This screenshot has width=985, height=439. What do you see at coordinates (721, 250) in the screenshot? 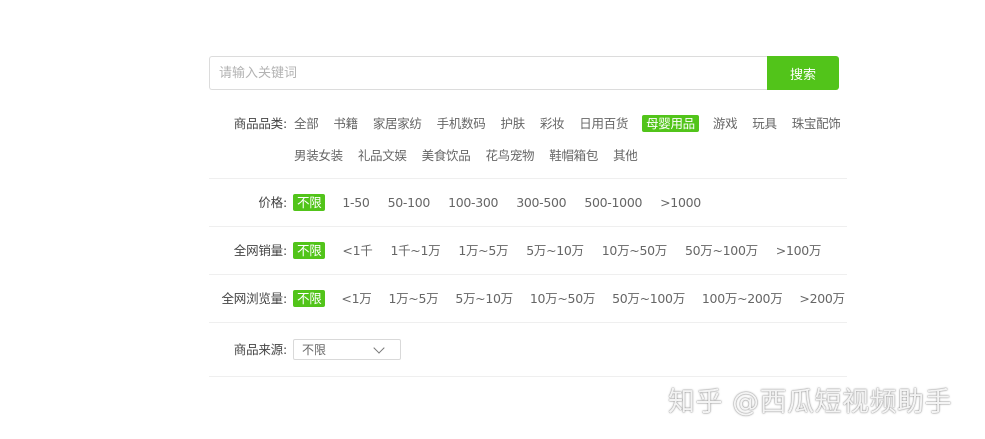
I see `sales-option: 50万~100万` at bounding box center [721, 250].